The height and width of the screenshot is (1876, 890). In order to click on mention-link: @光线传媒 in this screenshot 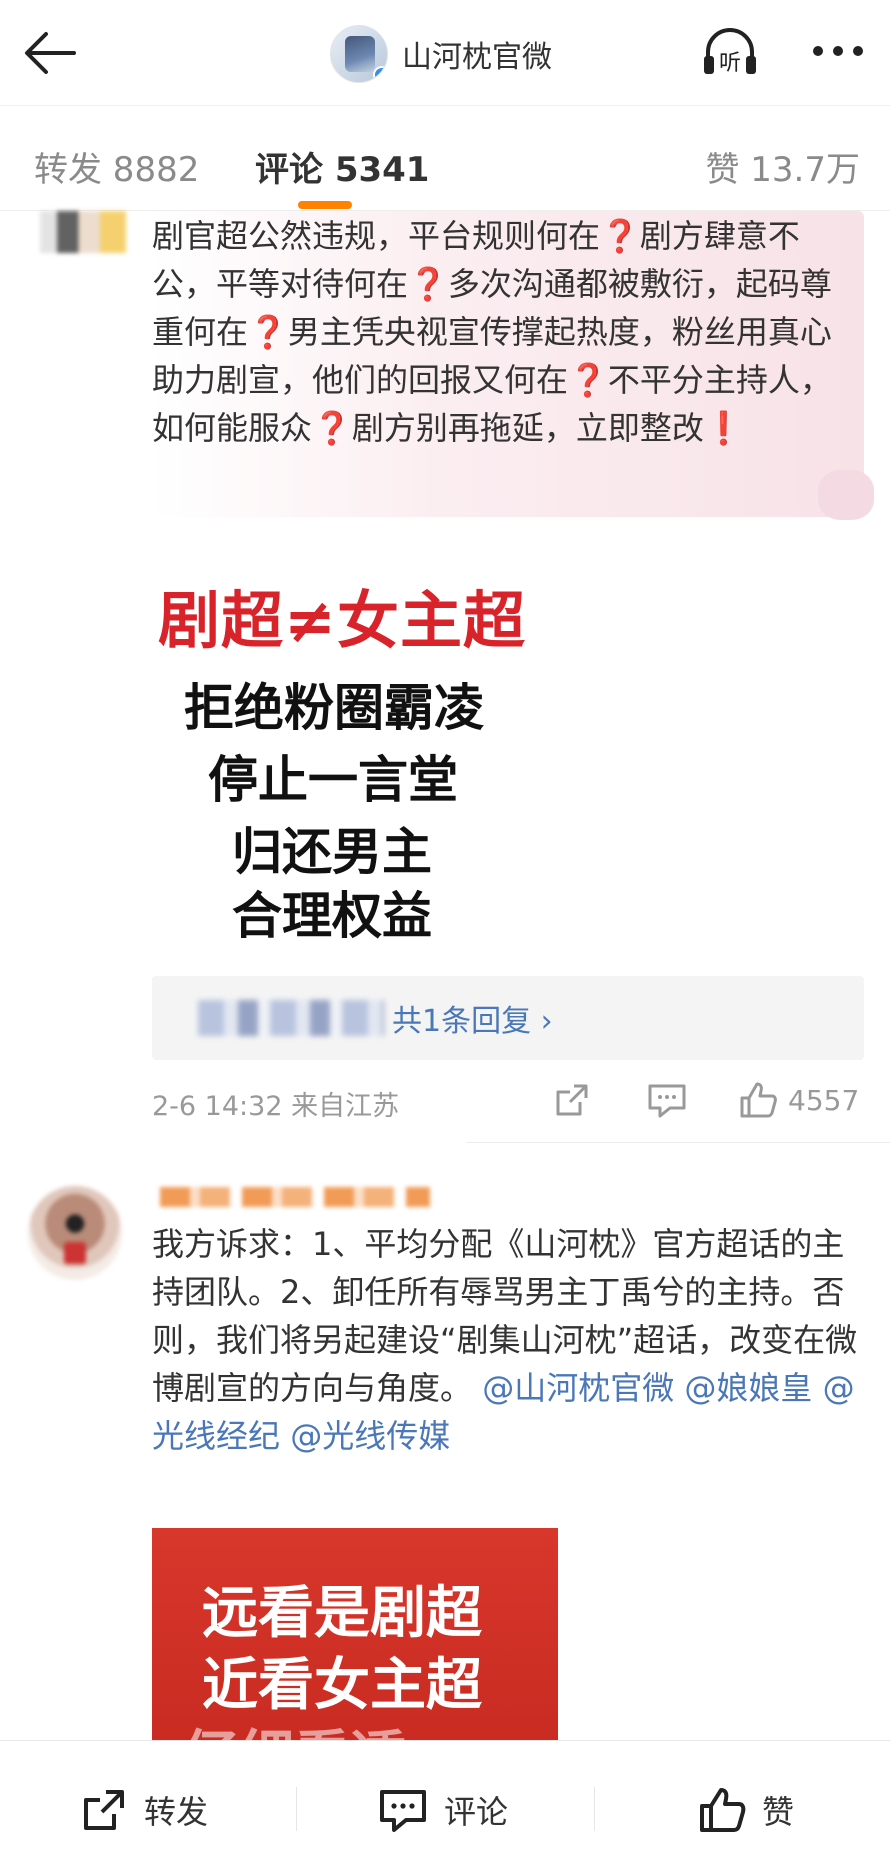, I will do `click(370, 1436)`.